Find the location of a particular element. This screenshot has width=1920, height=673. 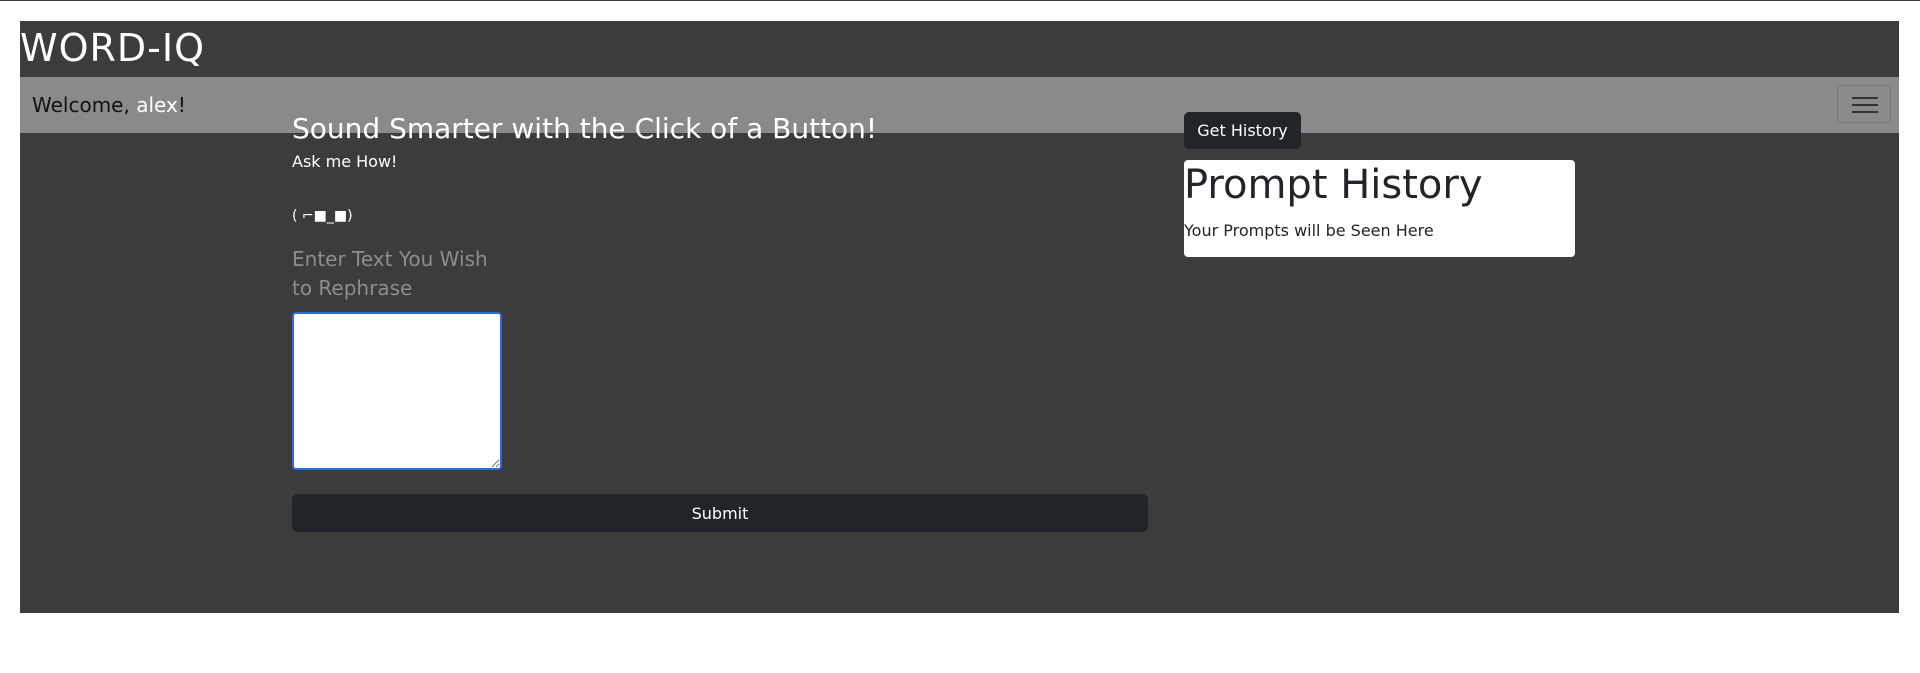

hamburger-menu-icon is located at coordinates (1865, 98).